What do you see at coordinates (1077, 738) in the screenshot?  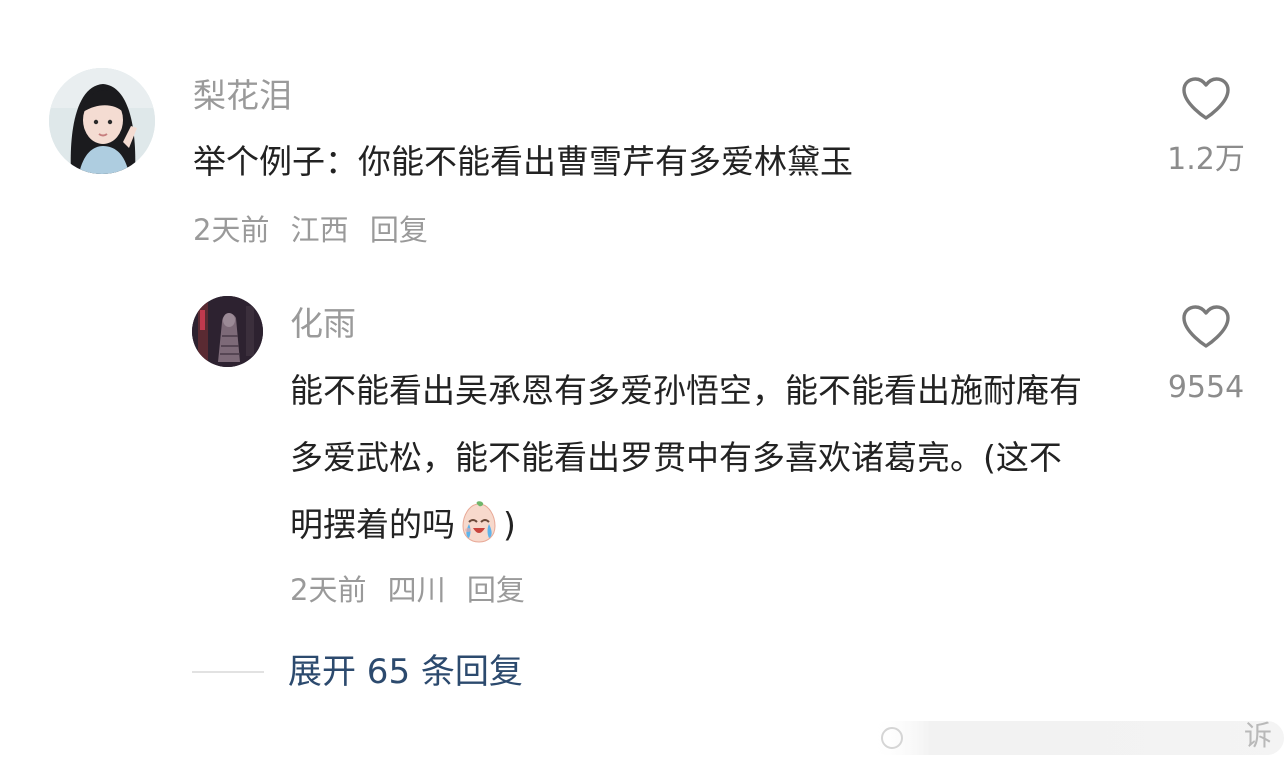 I see `watermark-stripe` at bounding box center [1077, 738].